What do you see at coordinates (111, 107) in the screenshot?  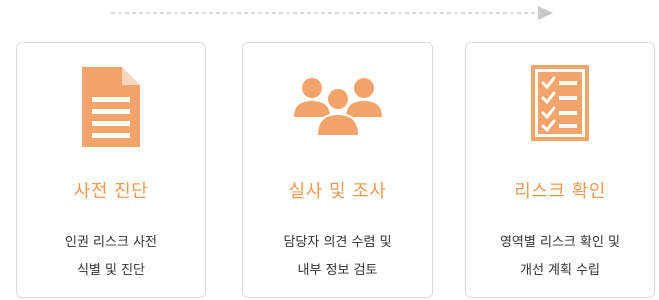 I see `document-icon` at bounding box center [111, 107].